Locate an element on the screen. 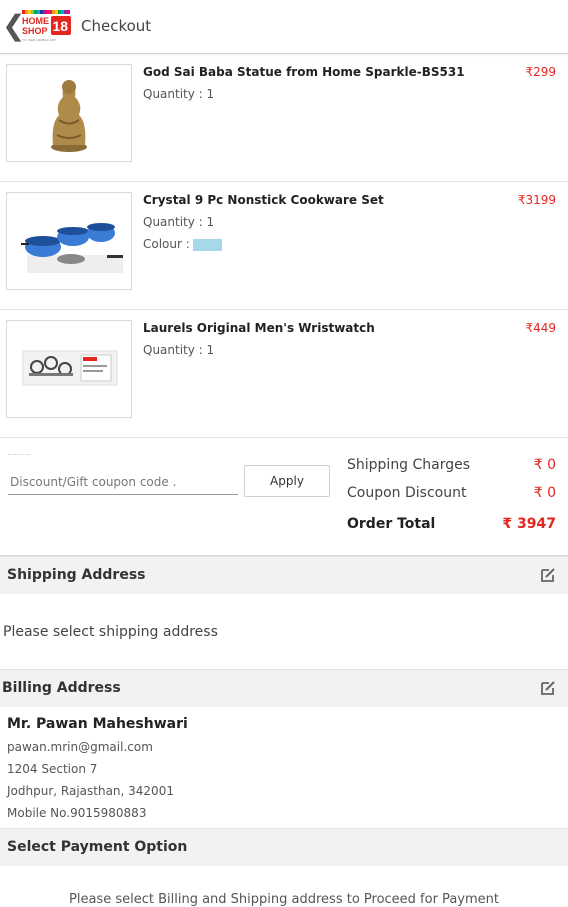 This screenshot has width=568, height=907. product-price: ₹3199 is located at coordinates (536, 200).